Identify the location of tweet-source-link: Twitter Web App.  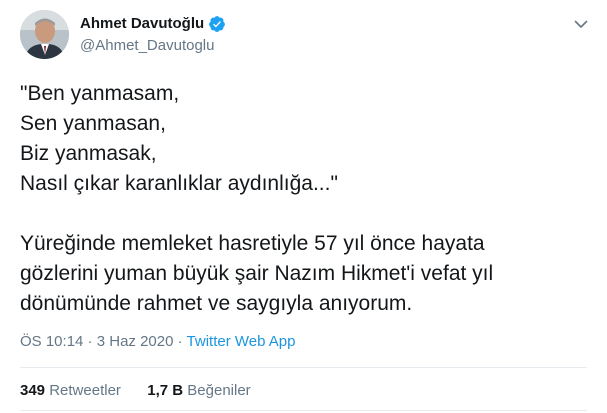
(241, 341).